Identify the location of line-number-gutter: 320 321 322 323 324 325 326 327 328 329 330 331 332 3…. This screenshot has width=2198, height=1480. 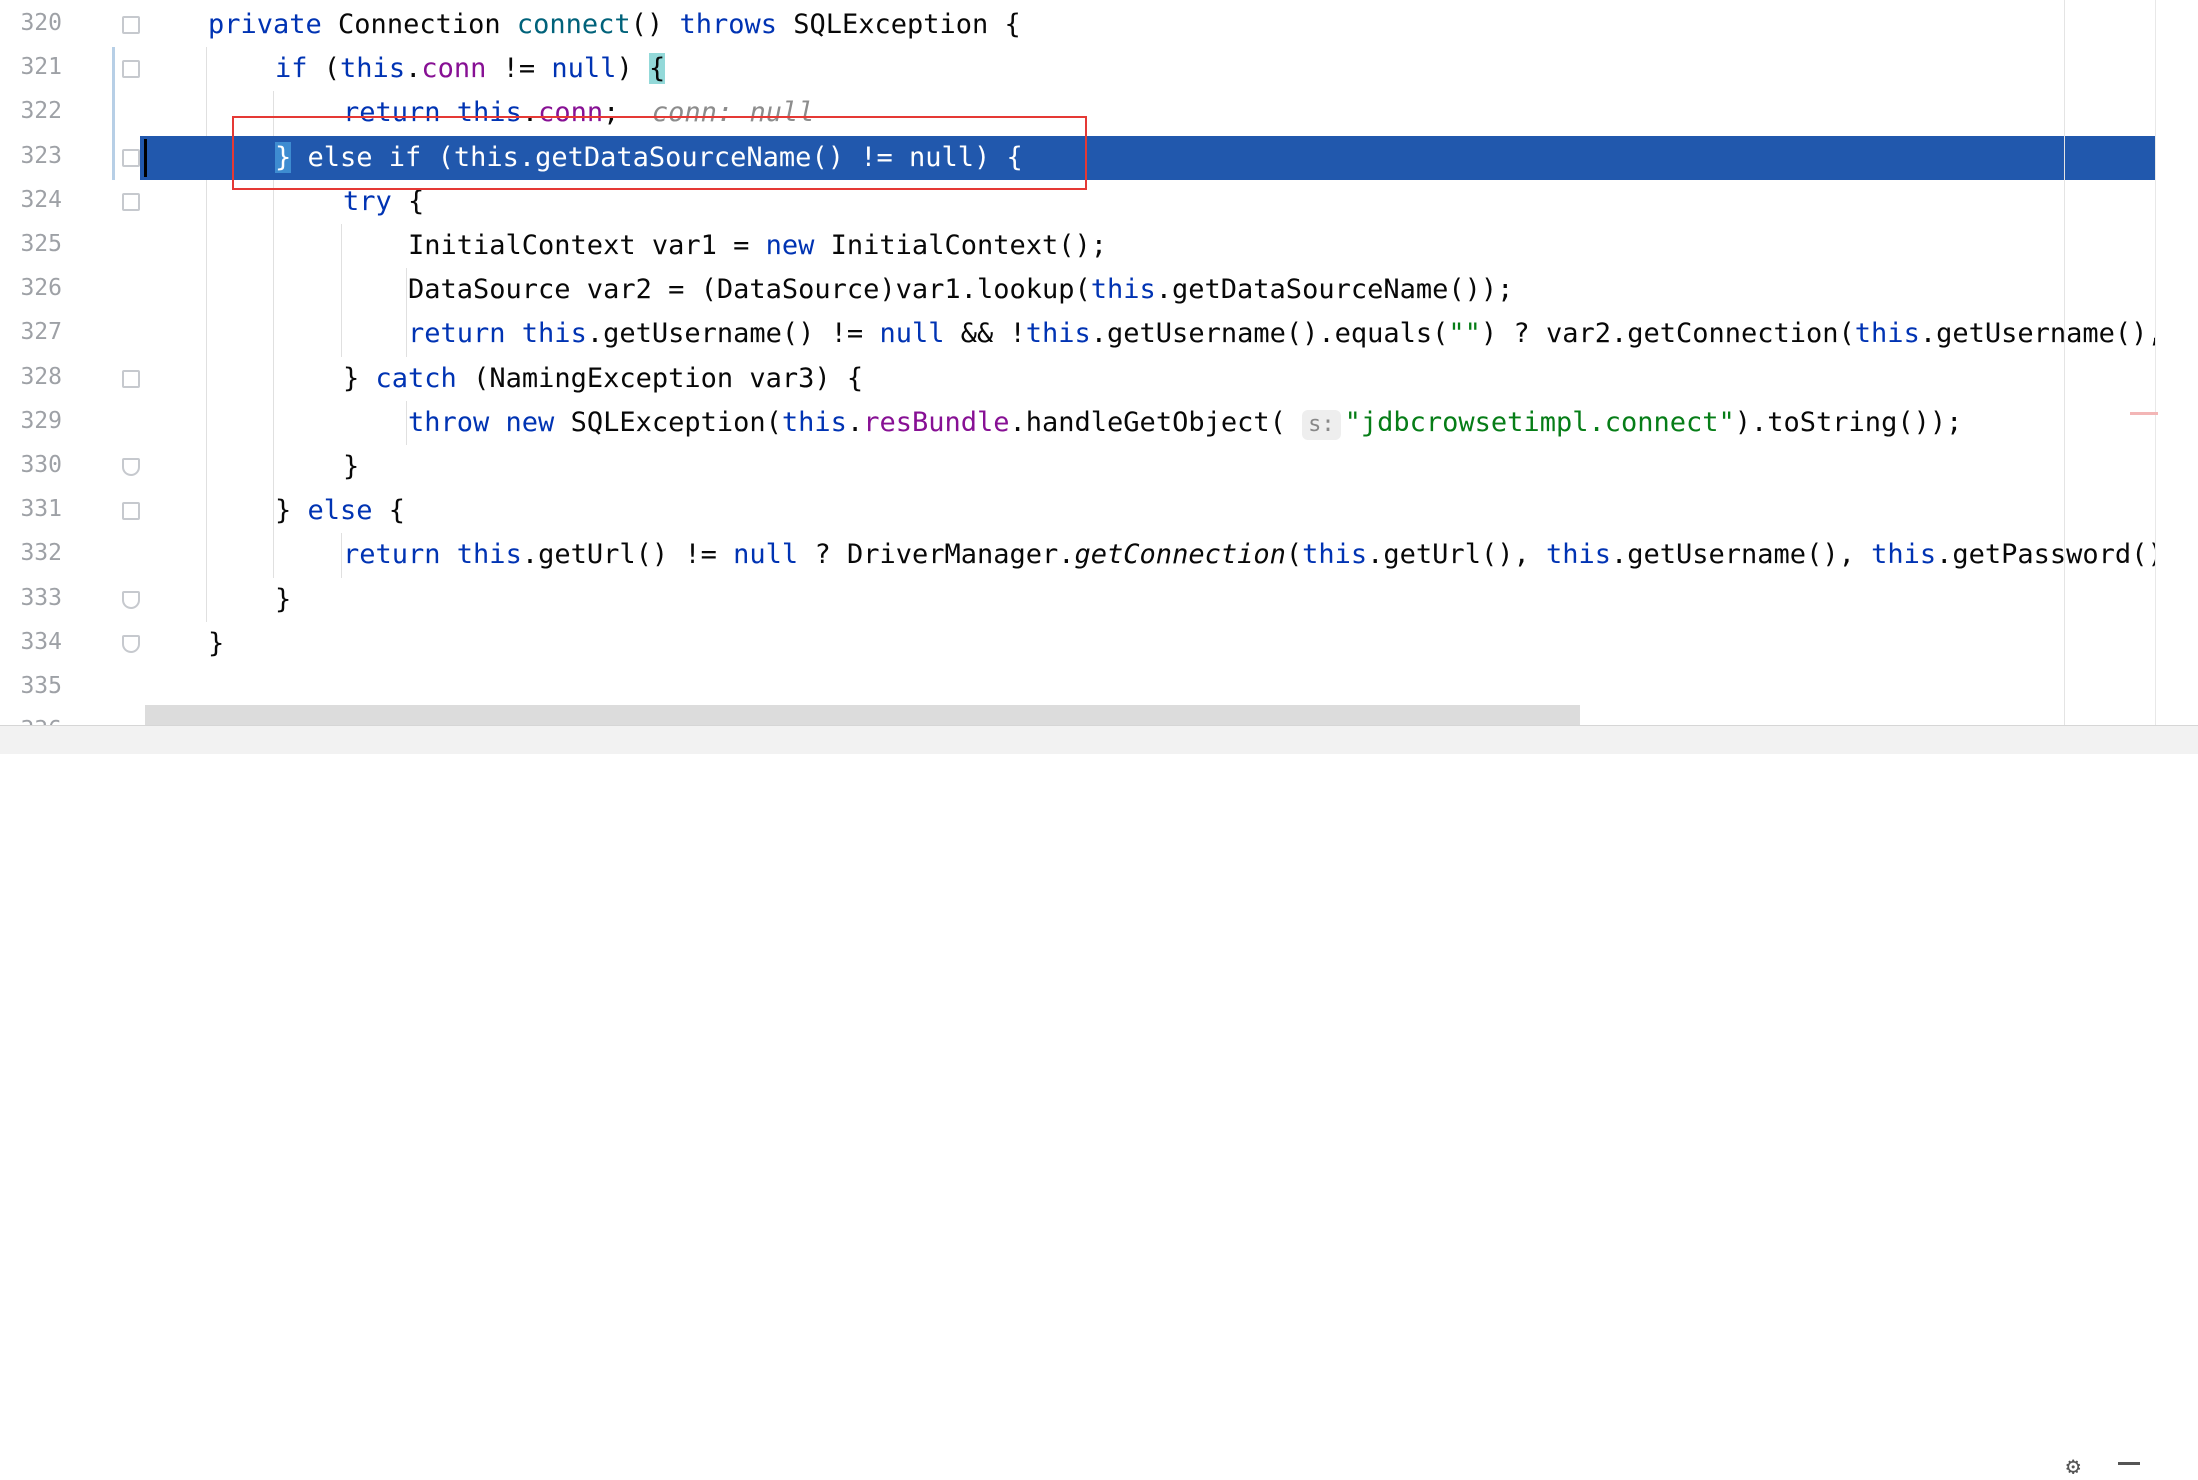
(70, 362).